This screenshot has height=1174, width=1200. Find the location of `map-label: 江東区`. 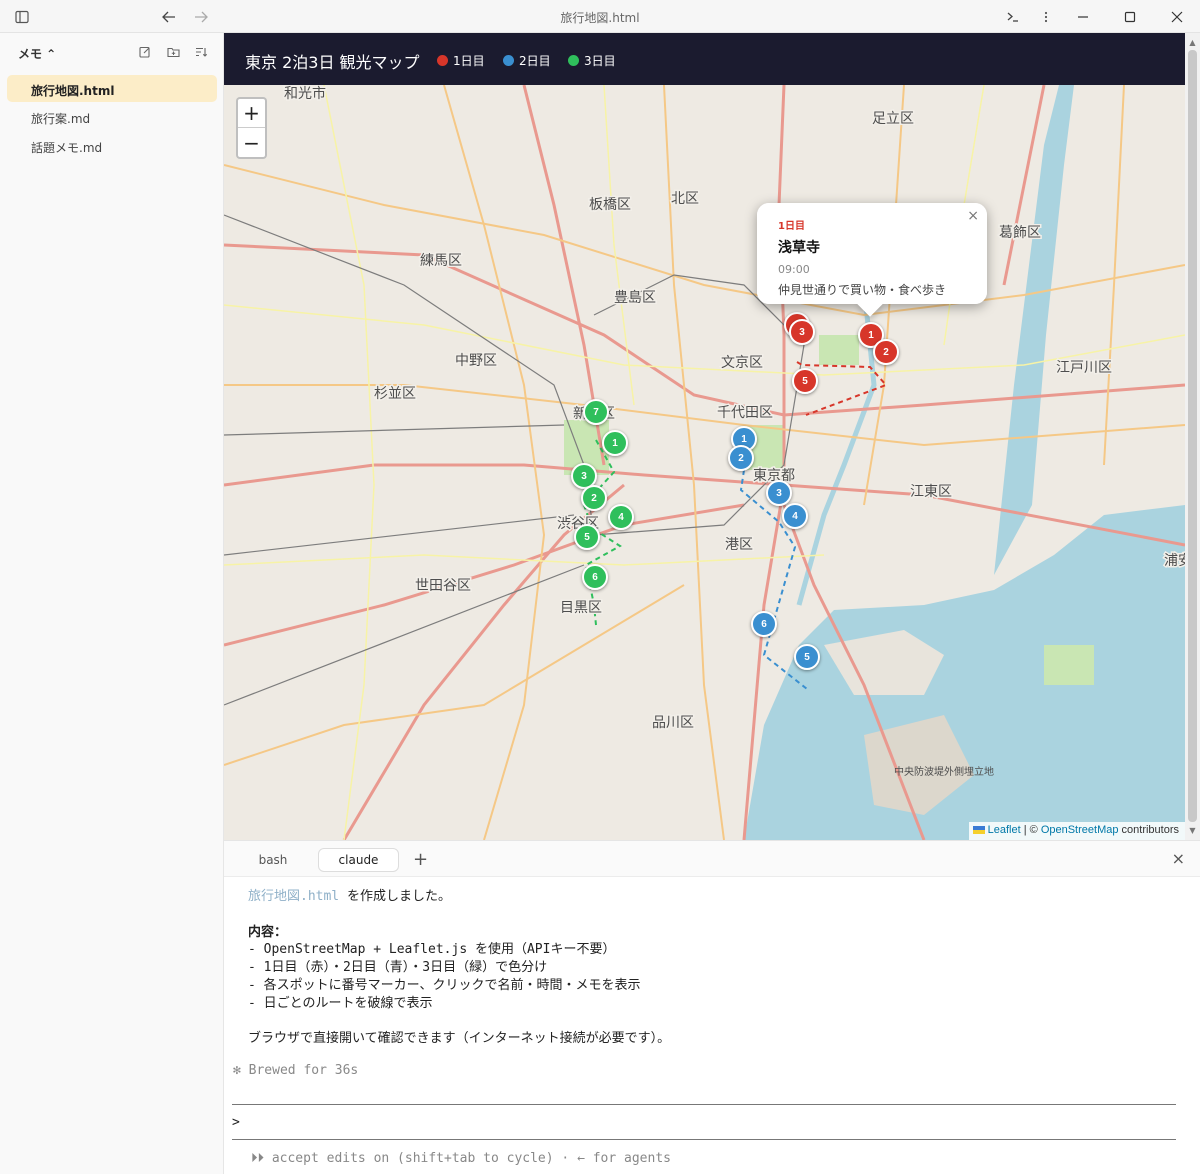

map-label: 江東区 is located at coordinates (931, 492).